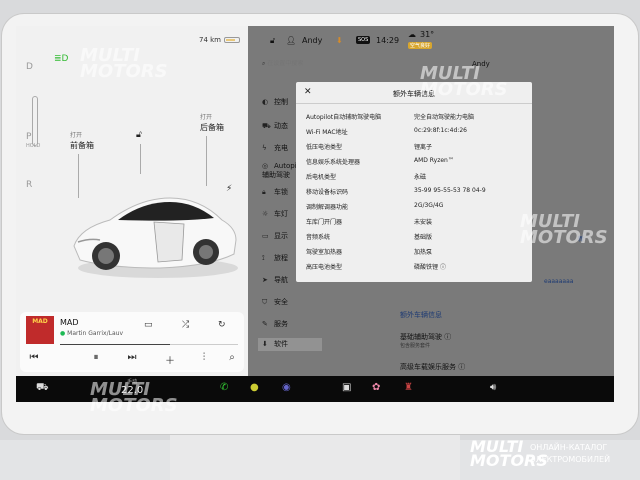 The image size is (640, 480). I want to click on hold-label: HOLD, so click(33, 146).